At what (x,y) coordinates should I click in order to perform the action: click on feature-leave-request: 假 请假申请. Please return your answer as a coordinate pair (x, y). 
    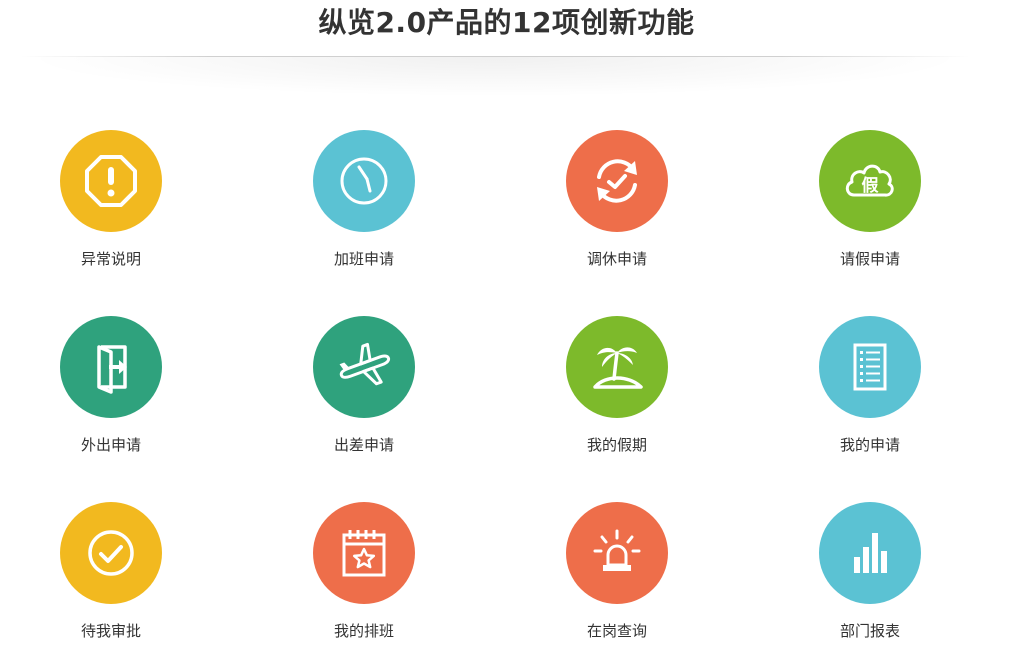
    Looking at the image, I should click on (870, 210).